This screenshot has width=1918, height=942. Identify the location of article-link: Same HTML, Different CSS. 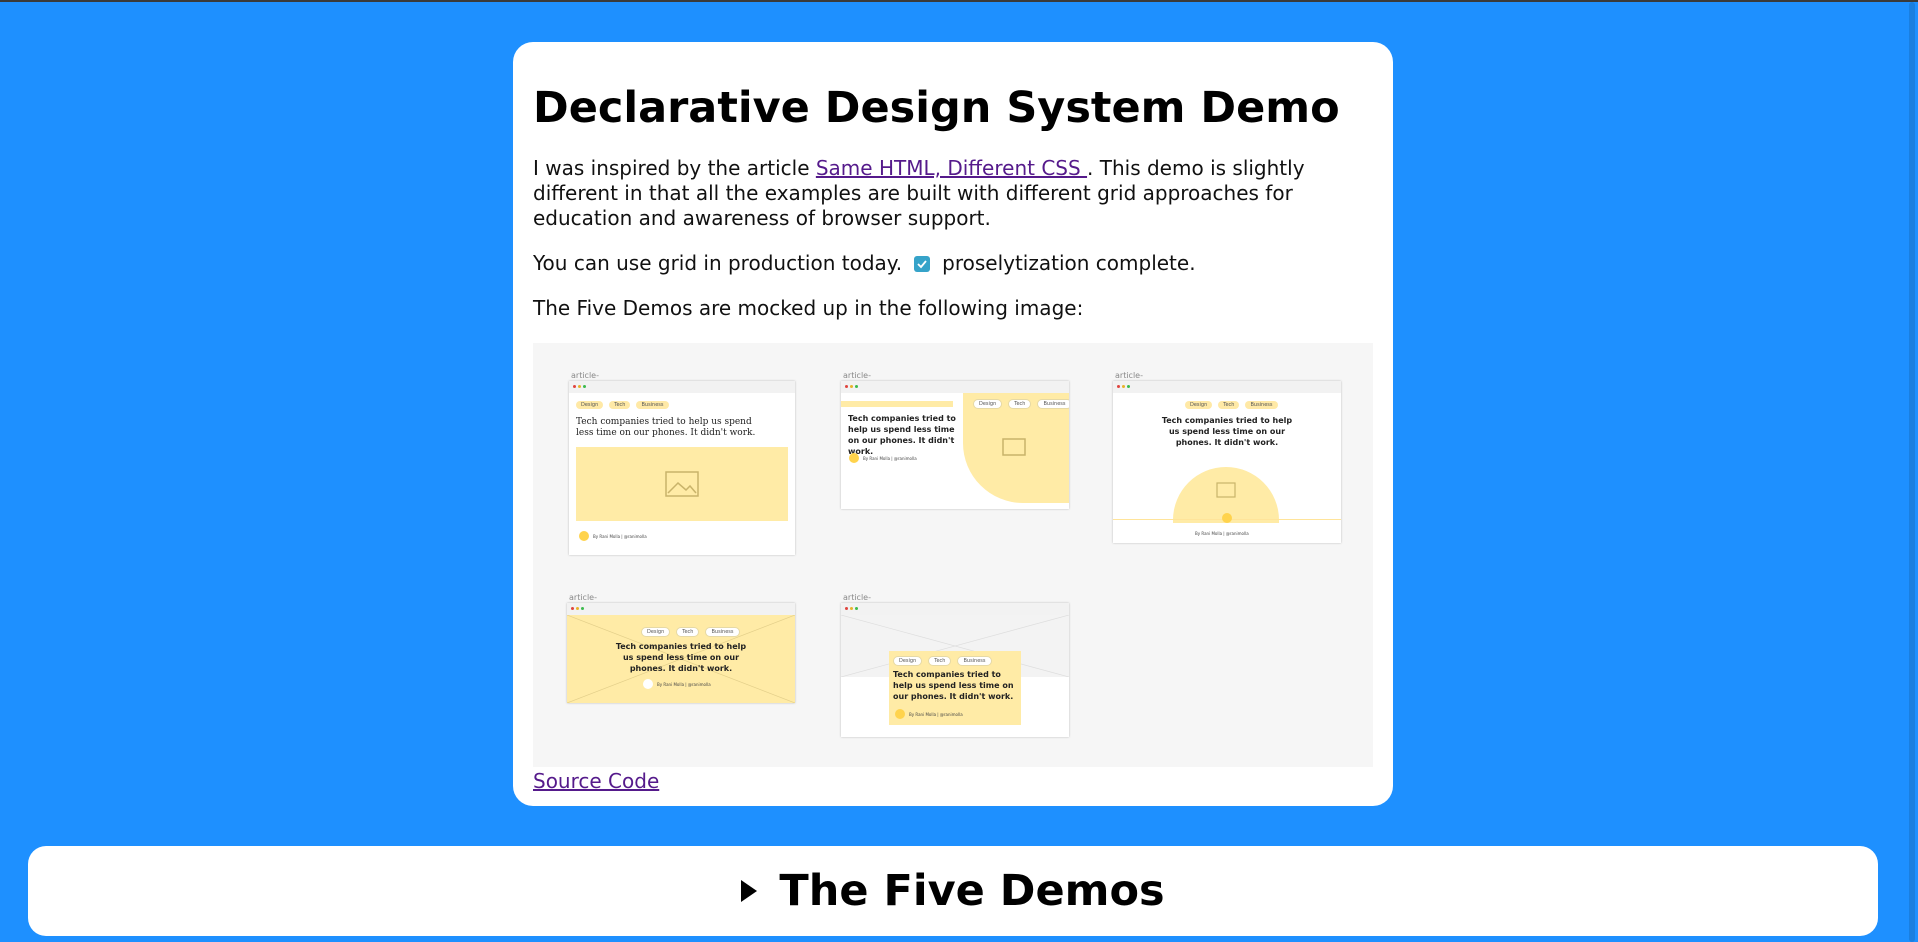
(951, 168).